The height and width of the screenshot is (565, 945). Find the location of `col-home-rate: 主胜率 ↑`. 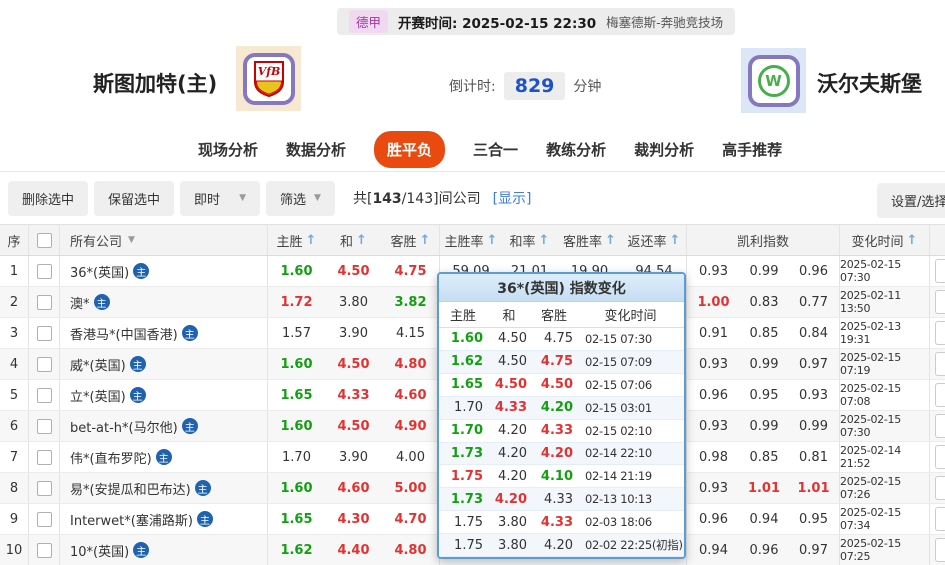

col-home-rate: 主胜率 ↑ is located at coordinates (471, 240).